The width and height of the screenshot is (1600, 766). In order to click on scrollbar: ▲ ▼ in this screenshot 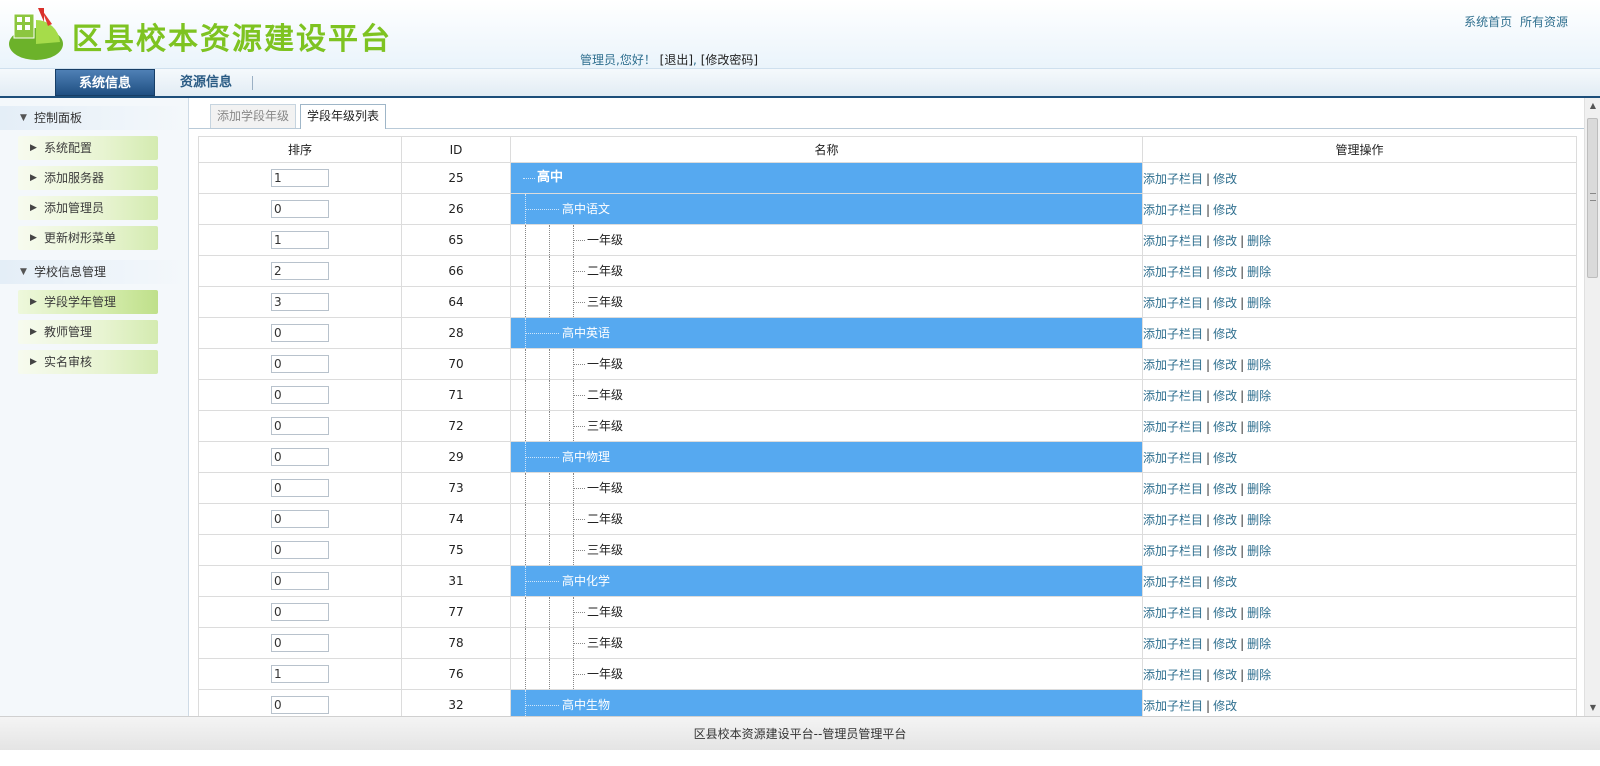, I will do `click(1592, 407)`.